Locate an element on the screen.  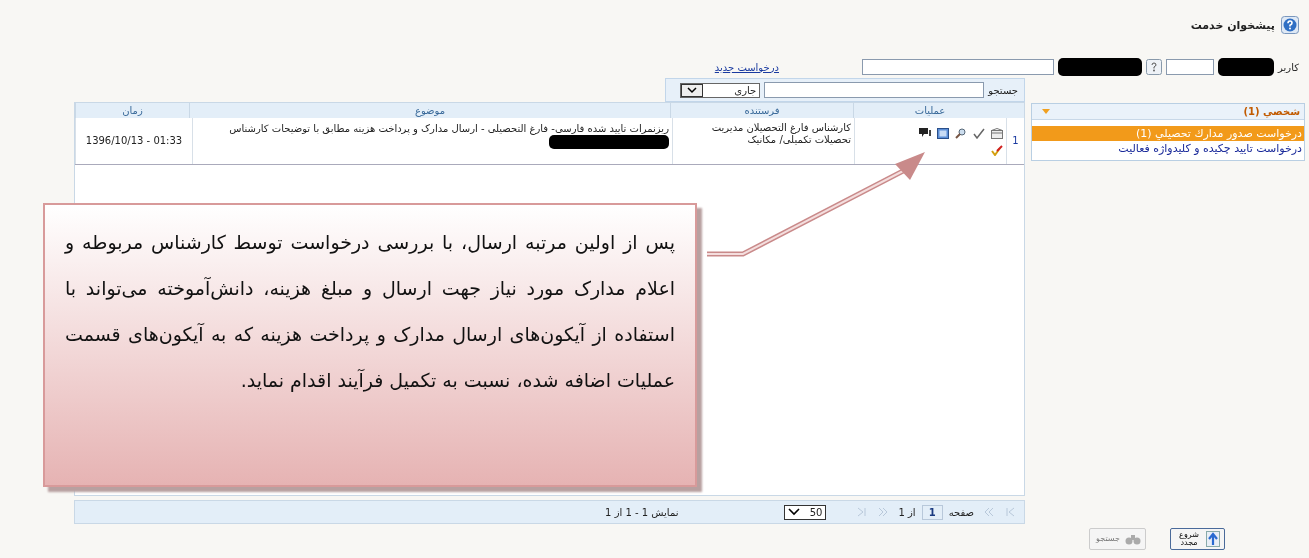
page-title: پیشخوان خدمت is located at coordinates (1232, 25).